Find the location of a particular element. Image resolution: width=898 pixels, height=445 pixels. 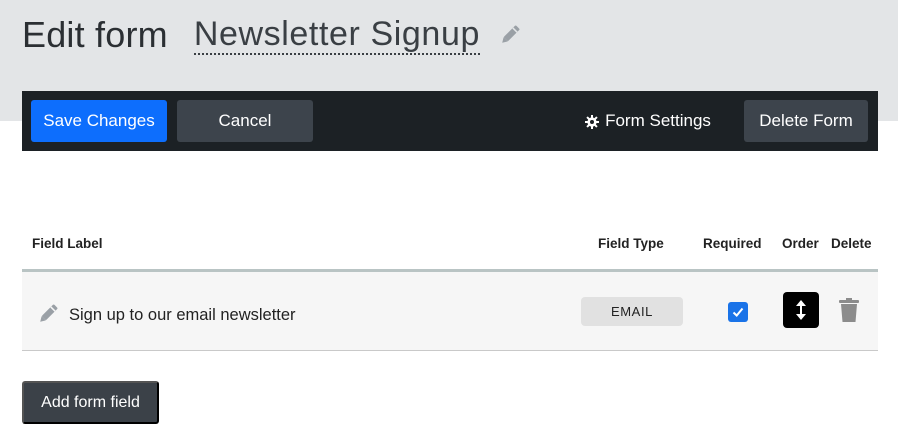

form-settings-button: Form Settings is located at coordinates (648, 121).